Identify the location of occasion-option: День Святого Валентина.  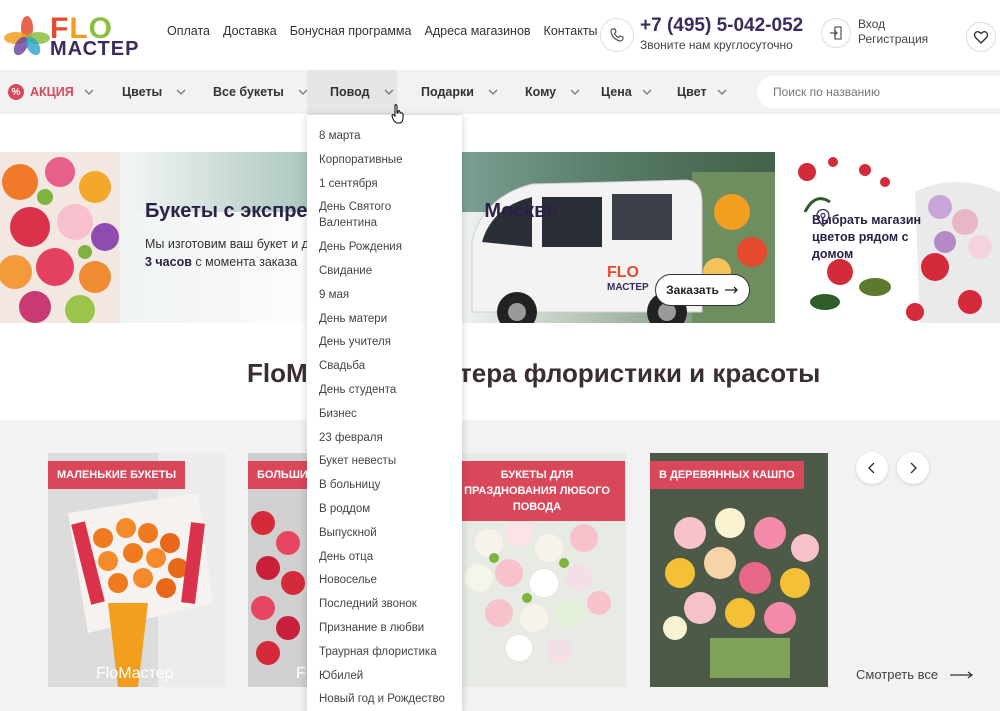
(384, 215).